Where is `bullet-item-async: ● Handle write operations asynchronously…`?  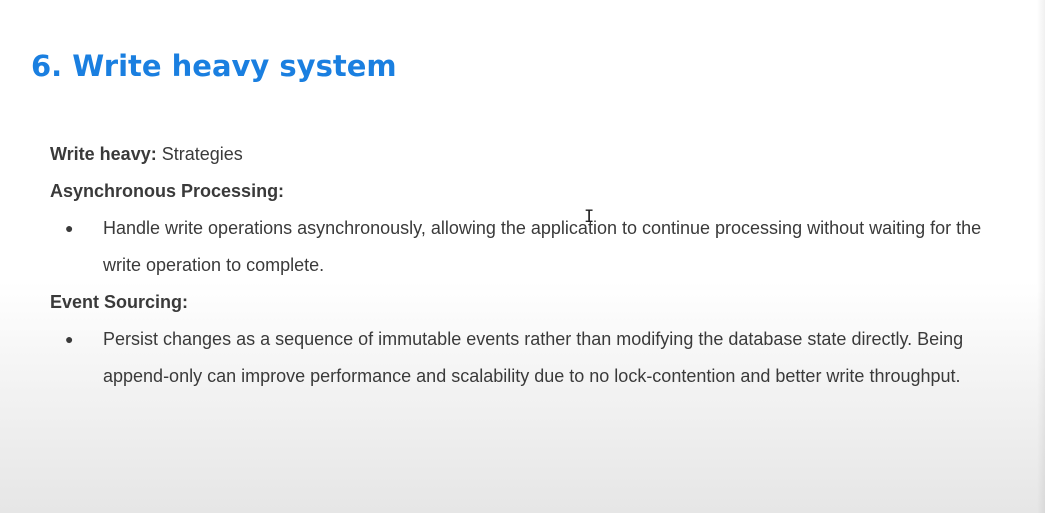
bullet-item-async: ● Handle write operations asynchronously… is located at coordinates (520, 247).